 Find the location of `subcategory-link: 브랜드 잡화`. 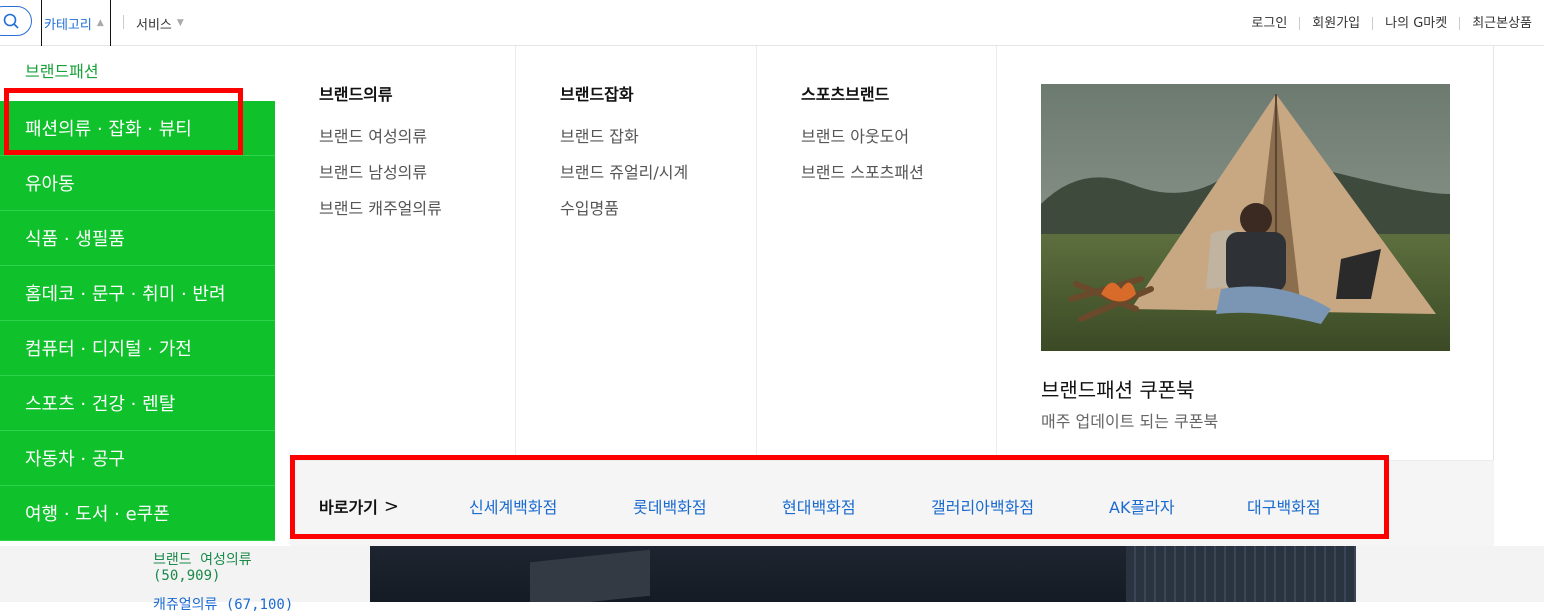

subcategory-link: 브랜드 잡화 is located at coordinates (624, 141).